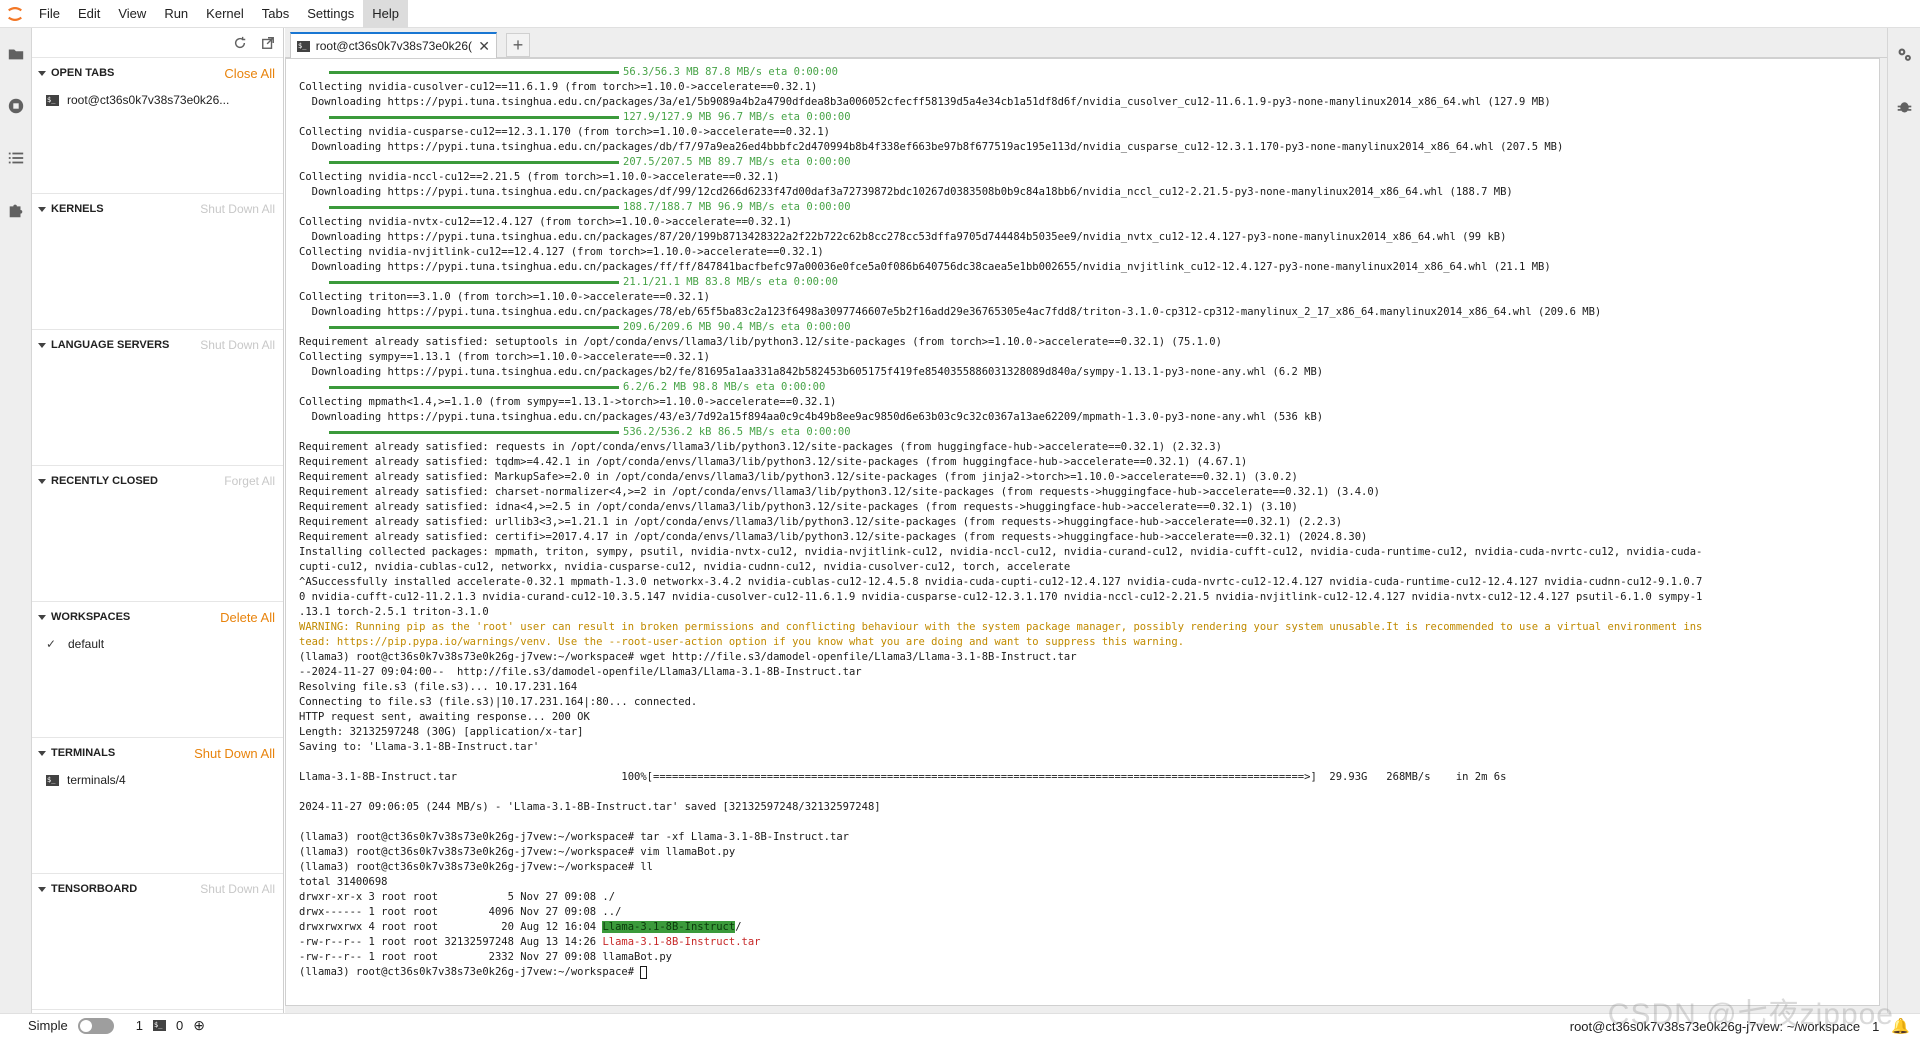 This screenshot has width=1920, height=1037. What do you see at coordinates (48, 1025) in the screenshot?
I see `simple-mode-label: Simple` at bounding box center [48, 1025].